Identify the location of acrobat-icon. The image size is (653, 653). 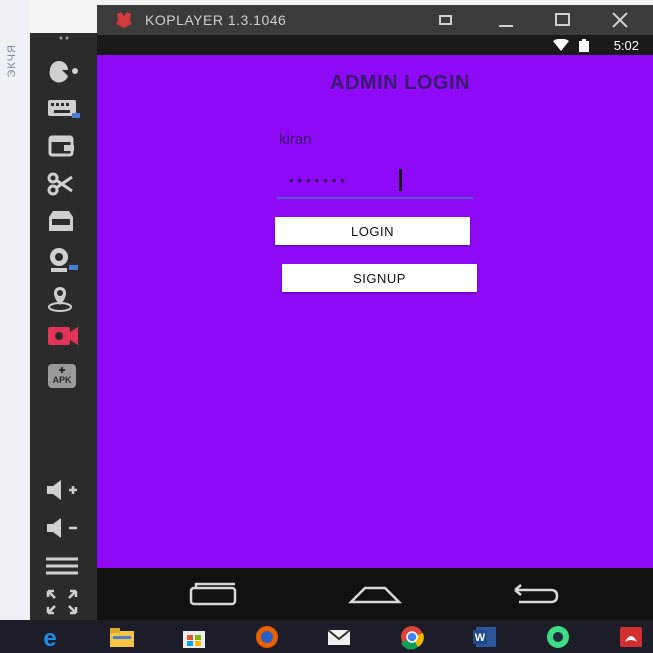
(631, 637).